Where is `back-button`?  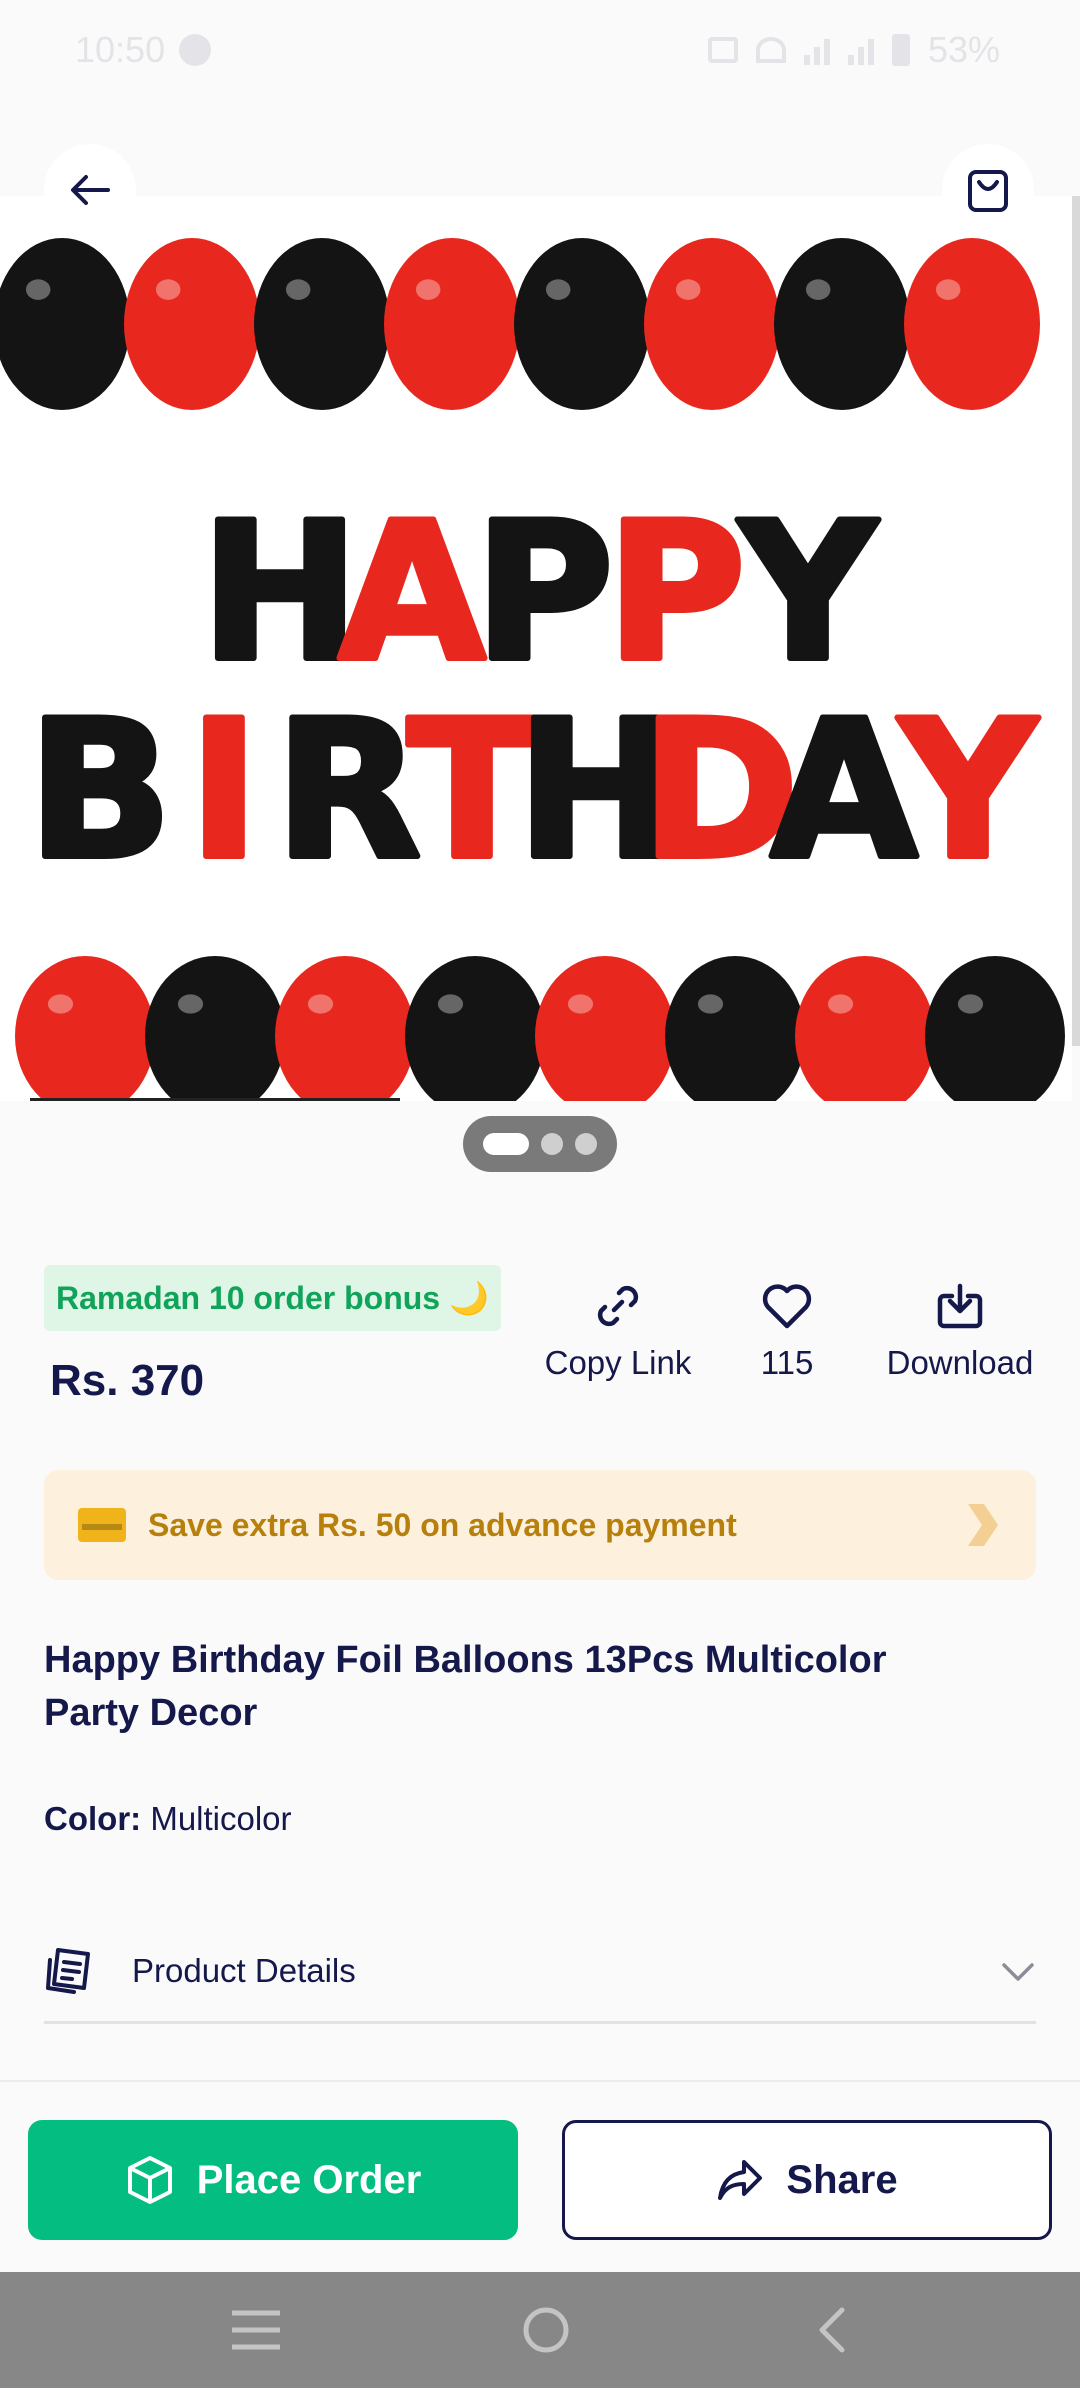
back-button is located at coordinates (90, 190).